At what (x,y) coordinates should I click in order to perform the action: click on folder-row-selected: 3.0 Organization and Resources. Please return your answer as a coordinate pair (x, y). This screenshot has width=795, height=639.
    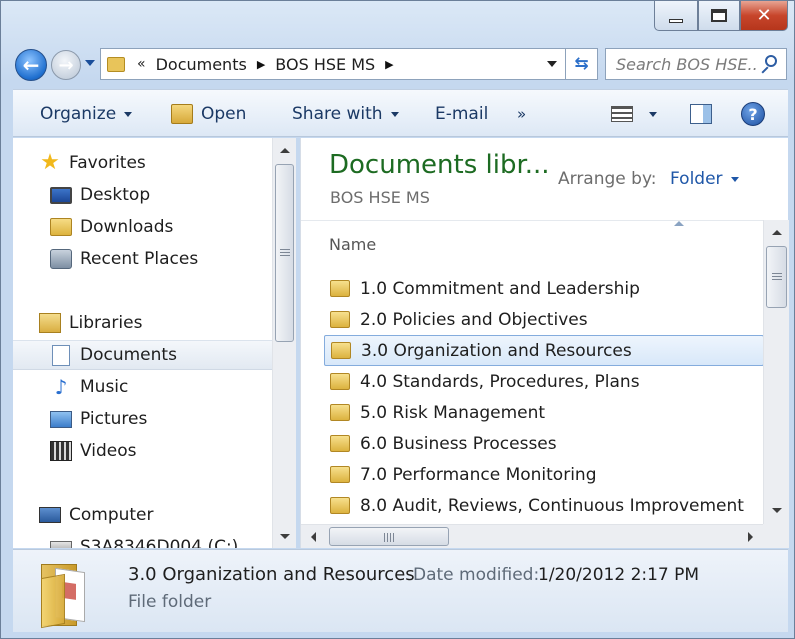
    Looking at the image, I should click on (544, 350).